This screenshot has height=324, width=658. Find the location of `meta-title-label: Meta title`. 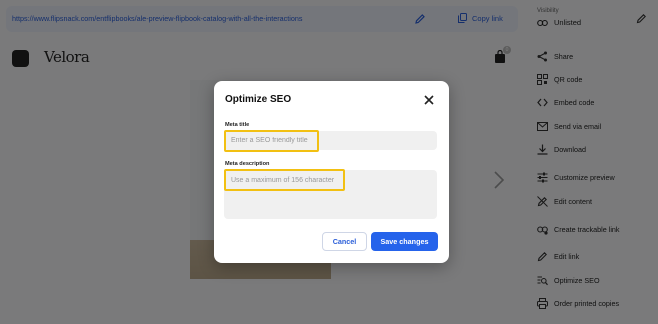

meta-title-label: Meta title is located at coordinates (237, 125).